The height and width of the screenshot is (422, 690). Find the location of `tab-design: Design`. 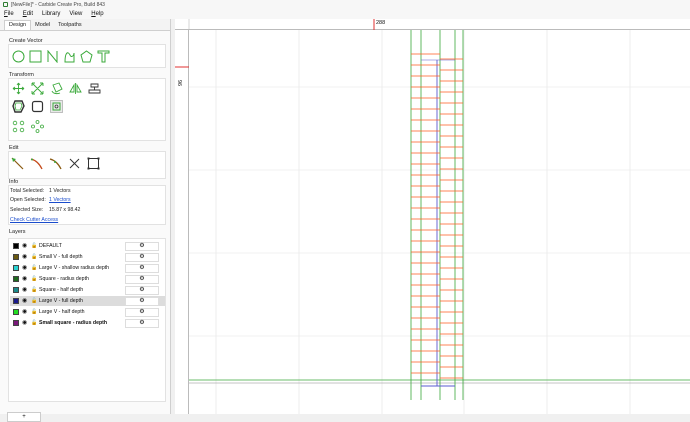

tab-design: Design is located at coordinates (18, 25).